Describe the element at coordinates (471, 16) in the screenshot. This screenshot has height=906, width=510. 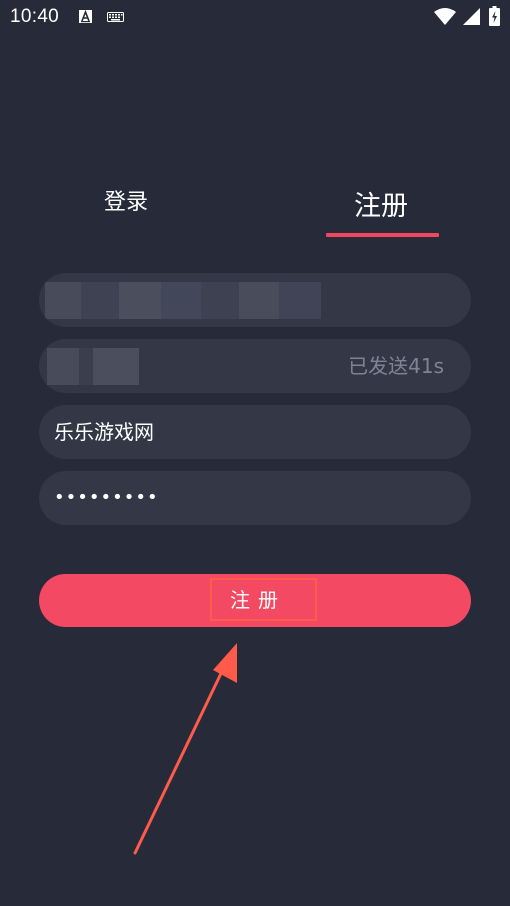
I see `signal-icon` at that location.